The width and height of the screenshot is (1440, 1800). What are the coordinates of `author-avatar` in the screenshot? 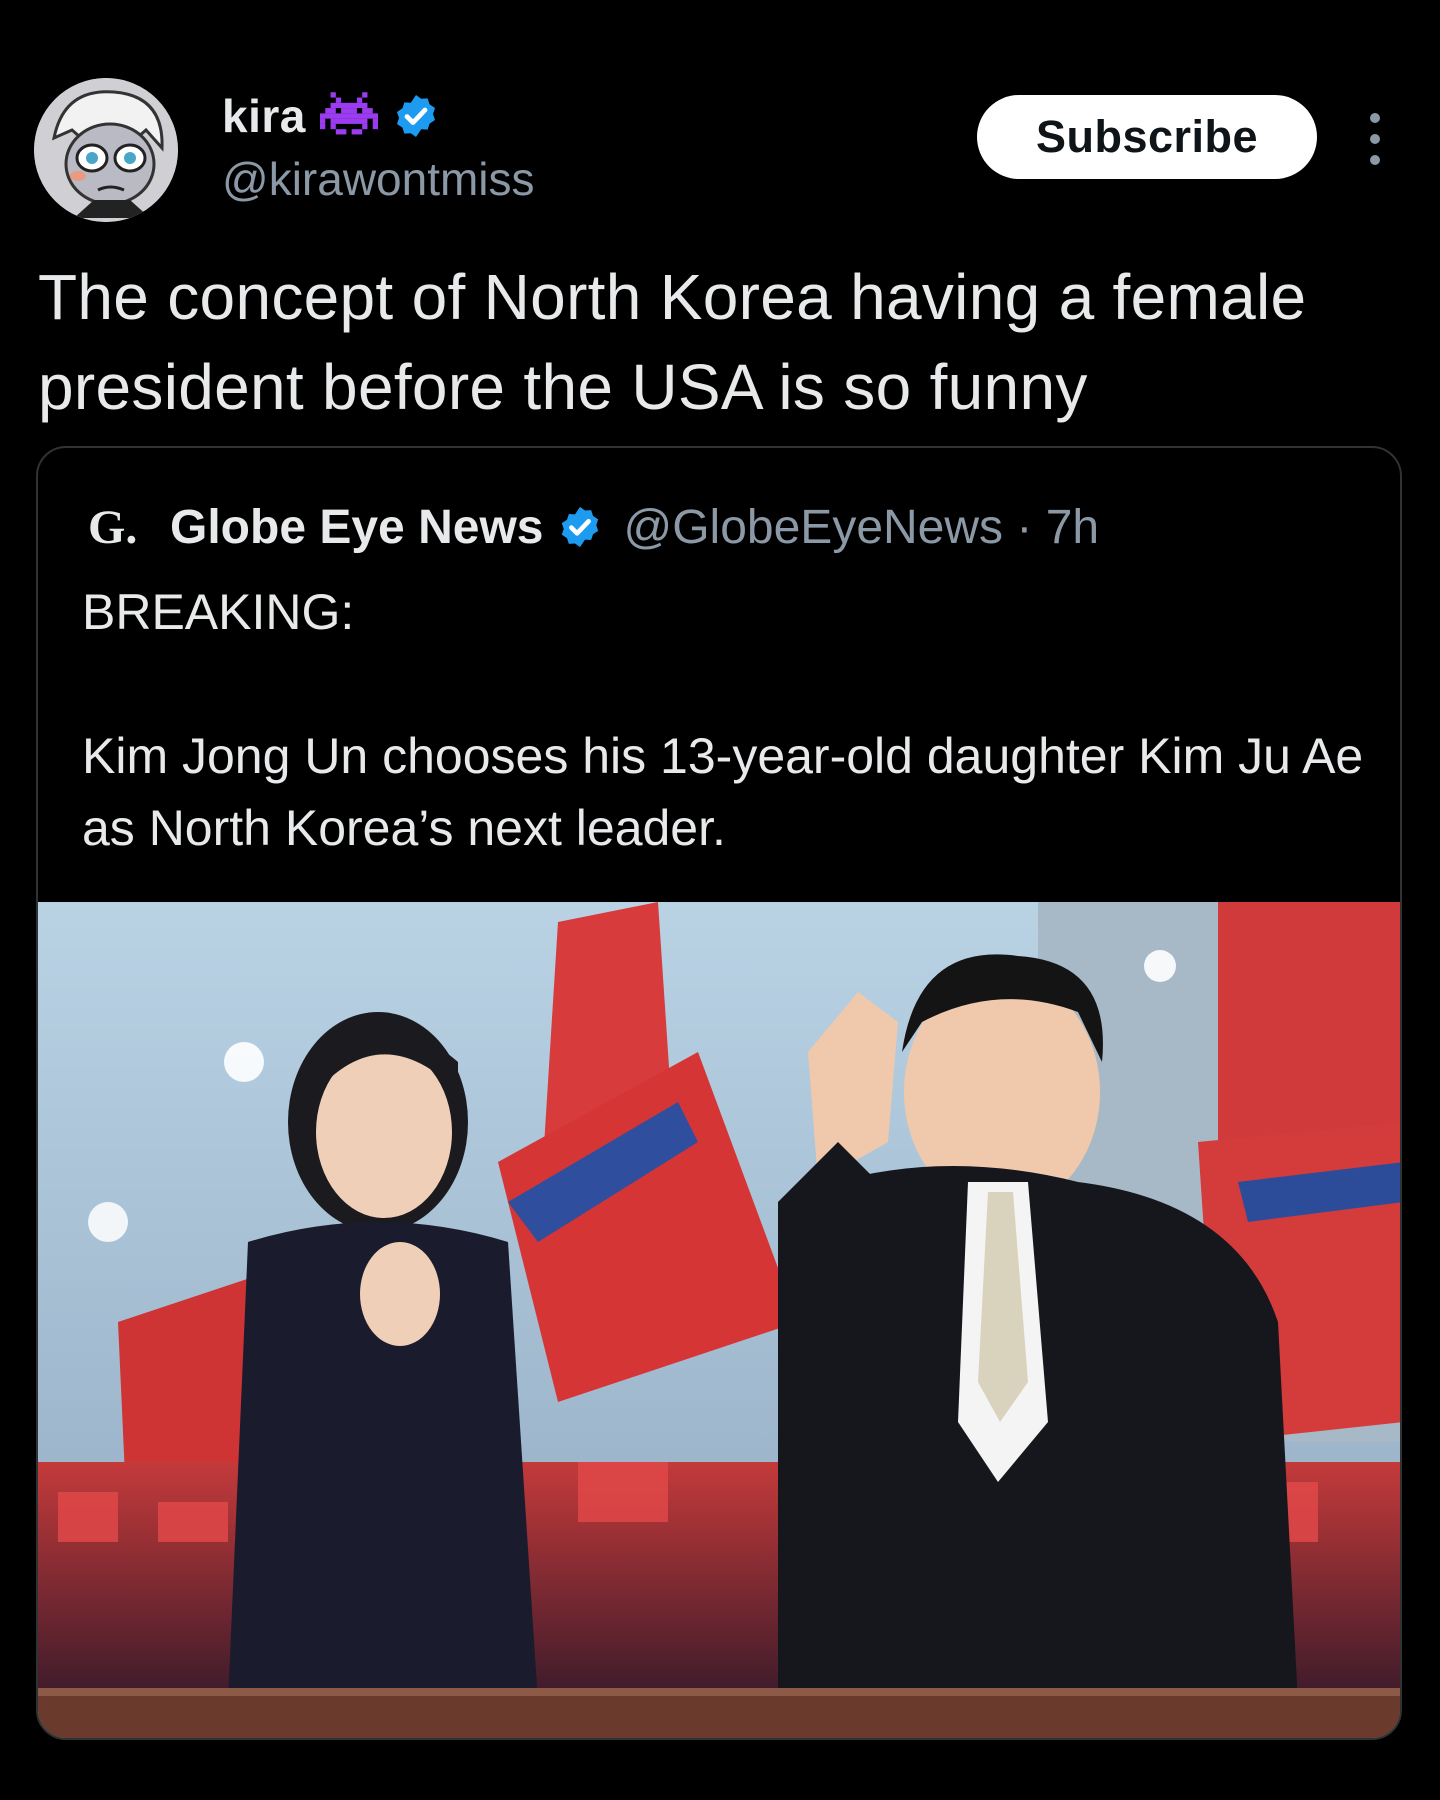 It's located at (106, 150).